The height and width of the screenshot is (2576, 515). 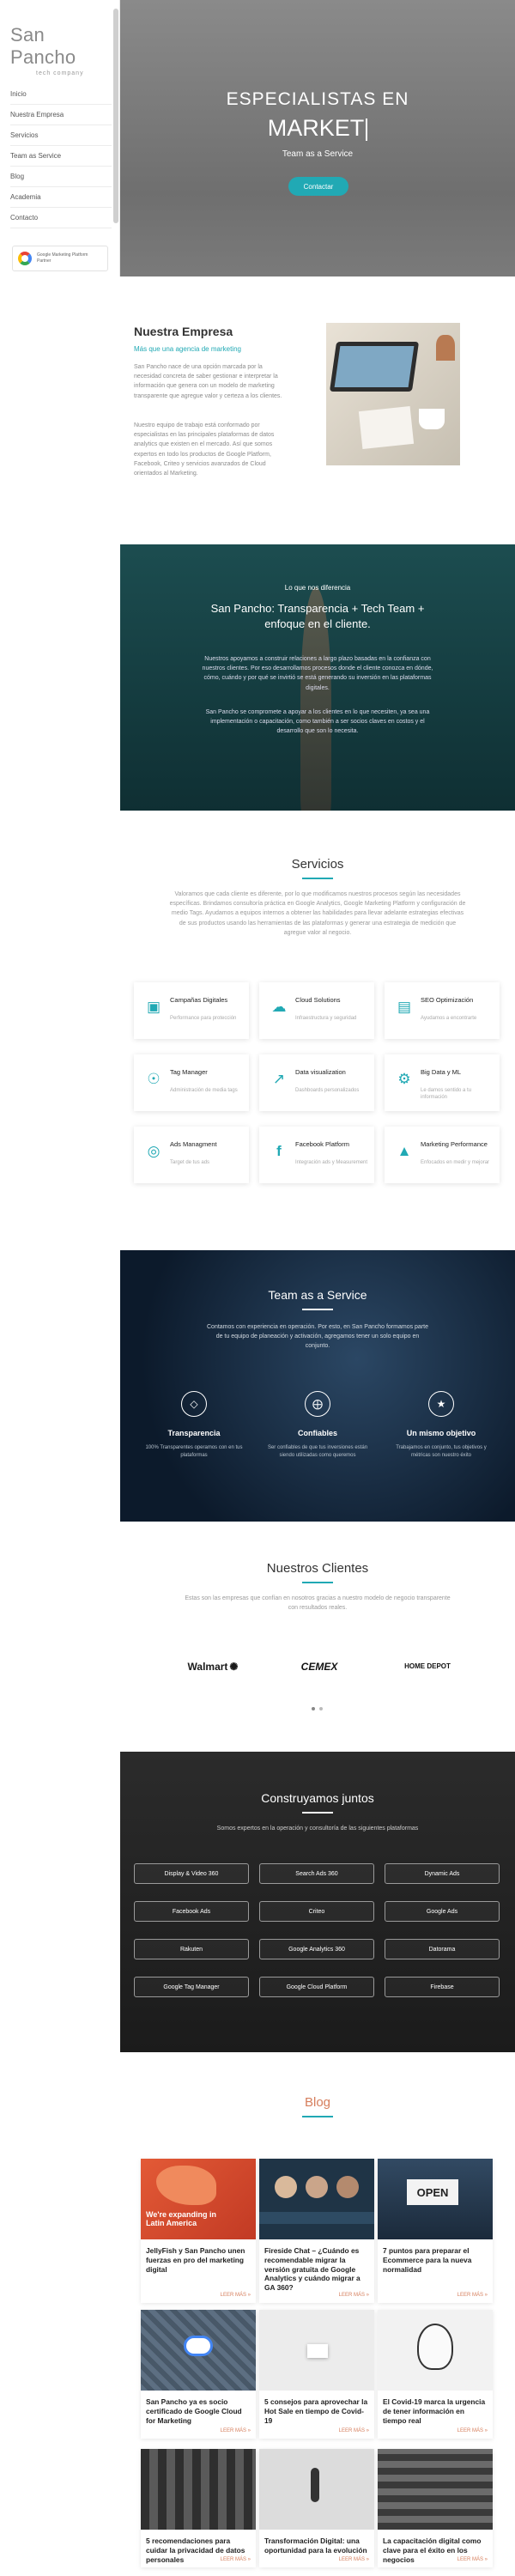 What do you see at coordinates (194, 1404) in the screenshot?
I see `diamond-icon: ◇` at bounding box center [194, 1404].